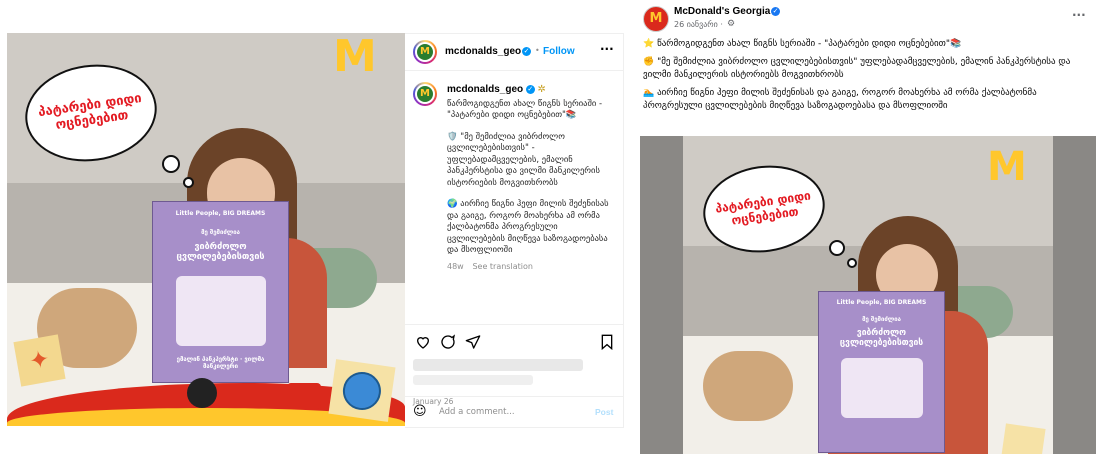  Describe the element at coordinates (559, 51) in the screenshot. I see `follow-button: Follow` at that location.